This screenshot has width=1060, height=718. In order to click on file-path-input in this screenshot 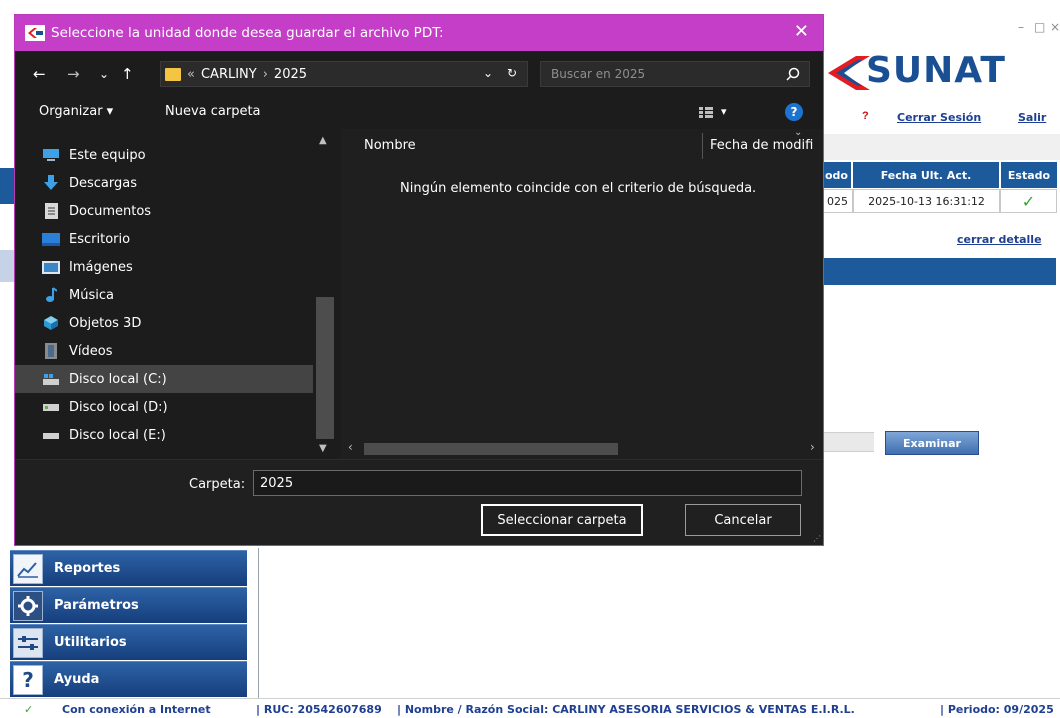, I will do `click(848, 442)`.